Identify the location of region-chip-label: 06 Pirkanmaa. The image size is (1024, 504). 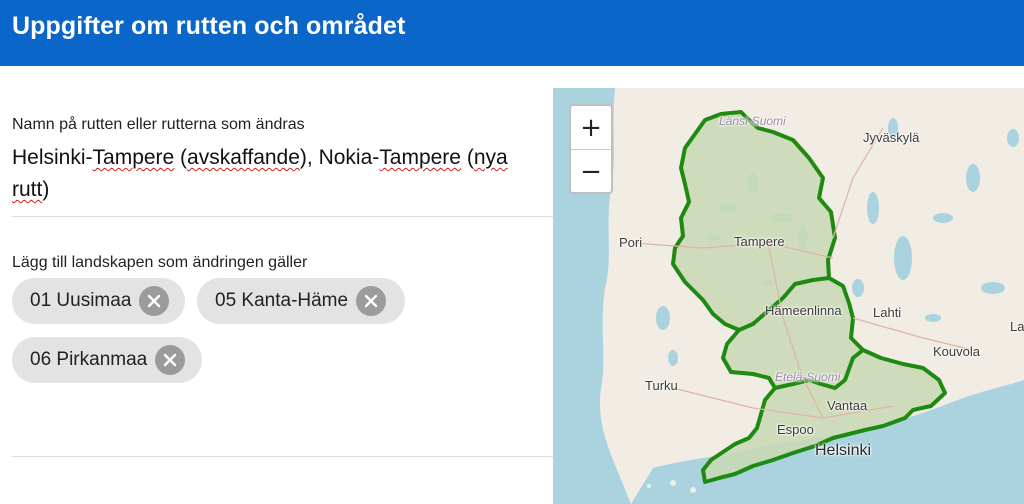
(89, 359).